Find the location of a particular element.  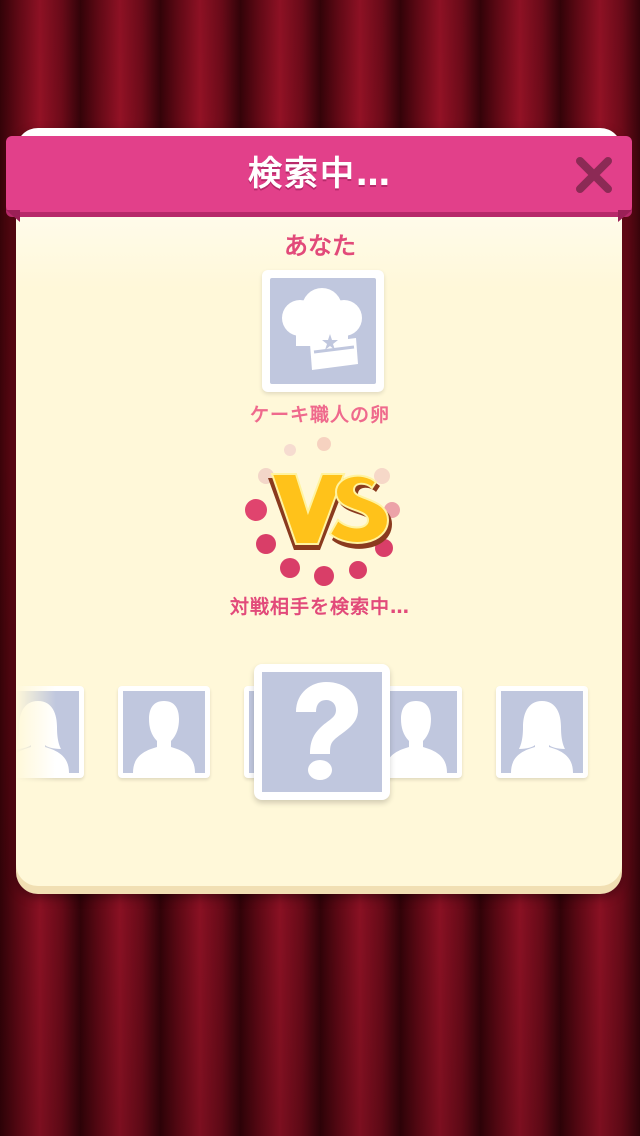

player-label: あなた is located at coordinates (320, 246).